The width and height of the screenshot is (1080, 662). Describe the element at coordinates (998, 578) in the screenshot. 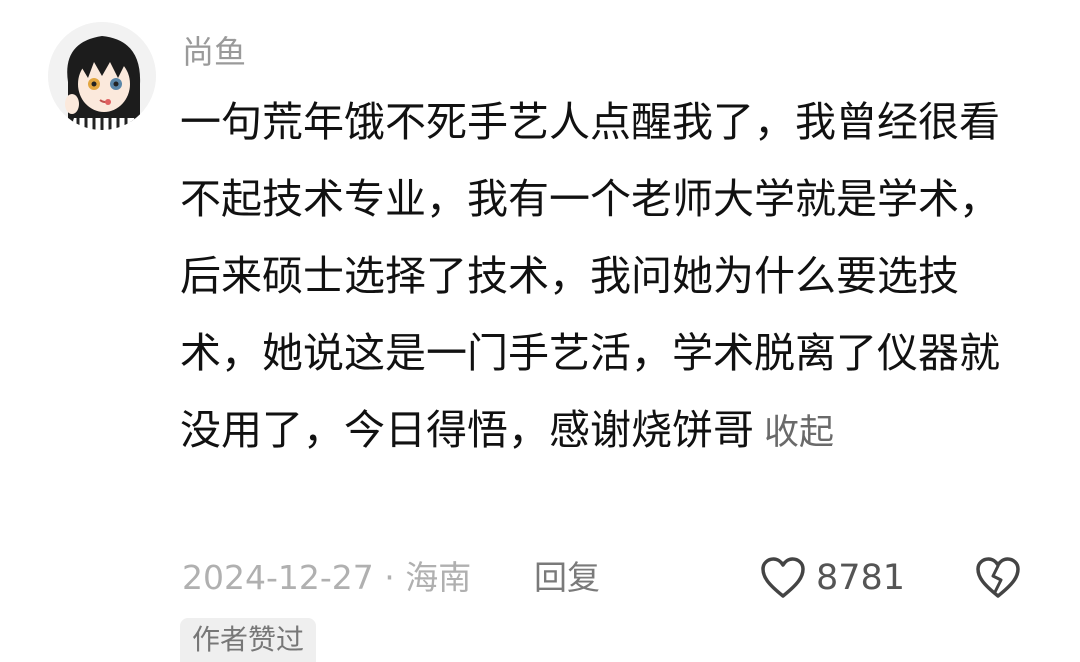

I see `broken-heart-icon` at that location.